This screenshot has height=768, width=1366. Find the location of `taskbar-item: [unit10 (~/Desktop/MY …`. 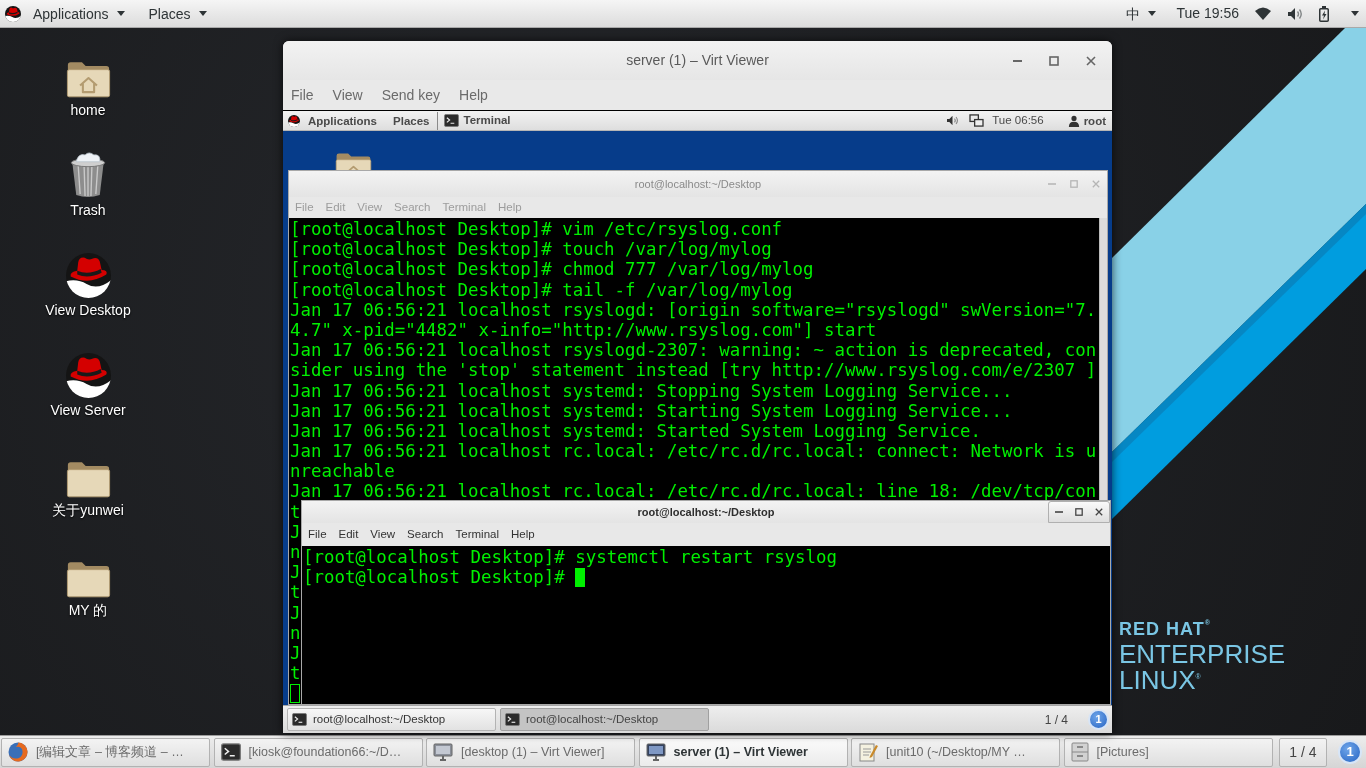

taskbar-item: [unit10 (~/Desktop/MY … is located at coordinates (955, 752).